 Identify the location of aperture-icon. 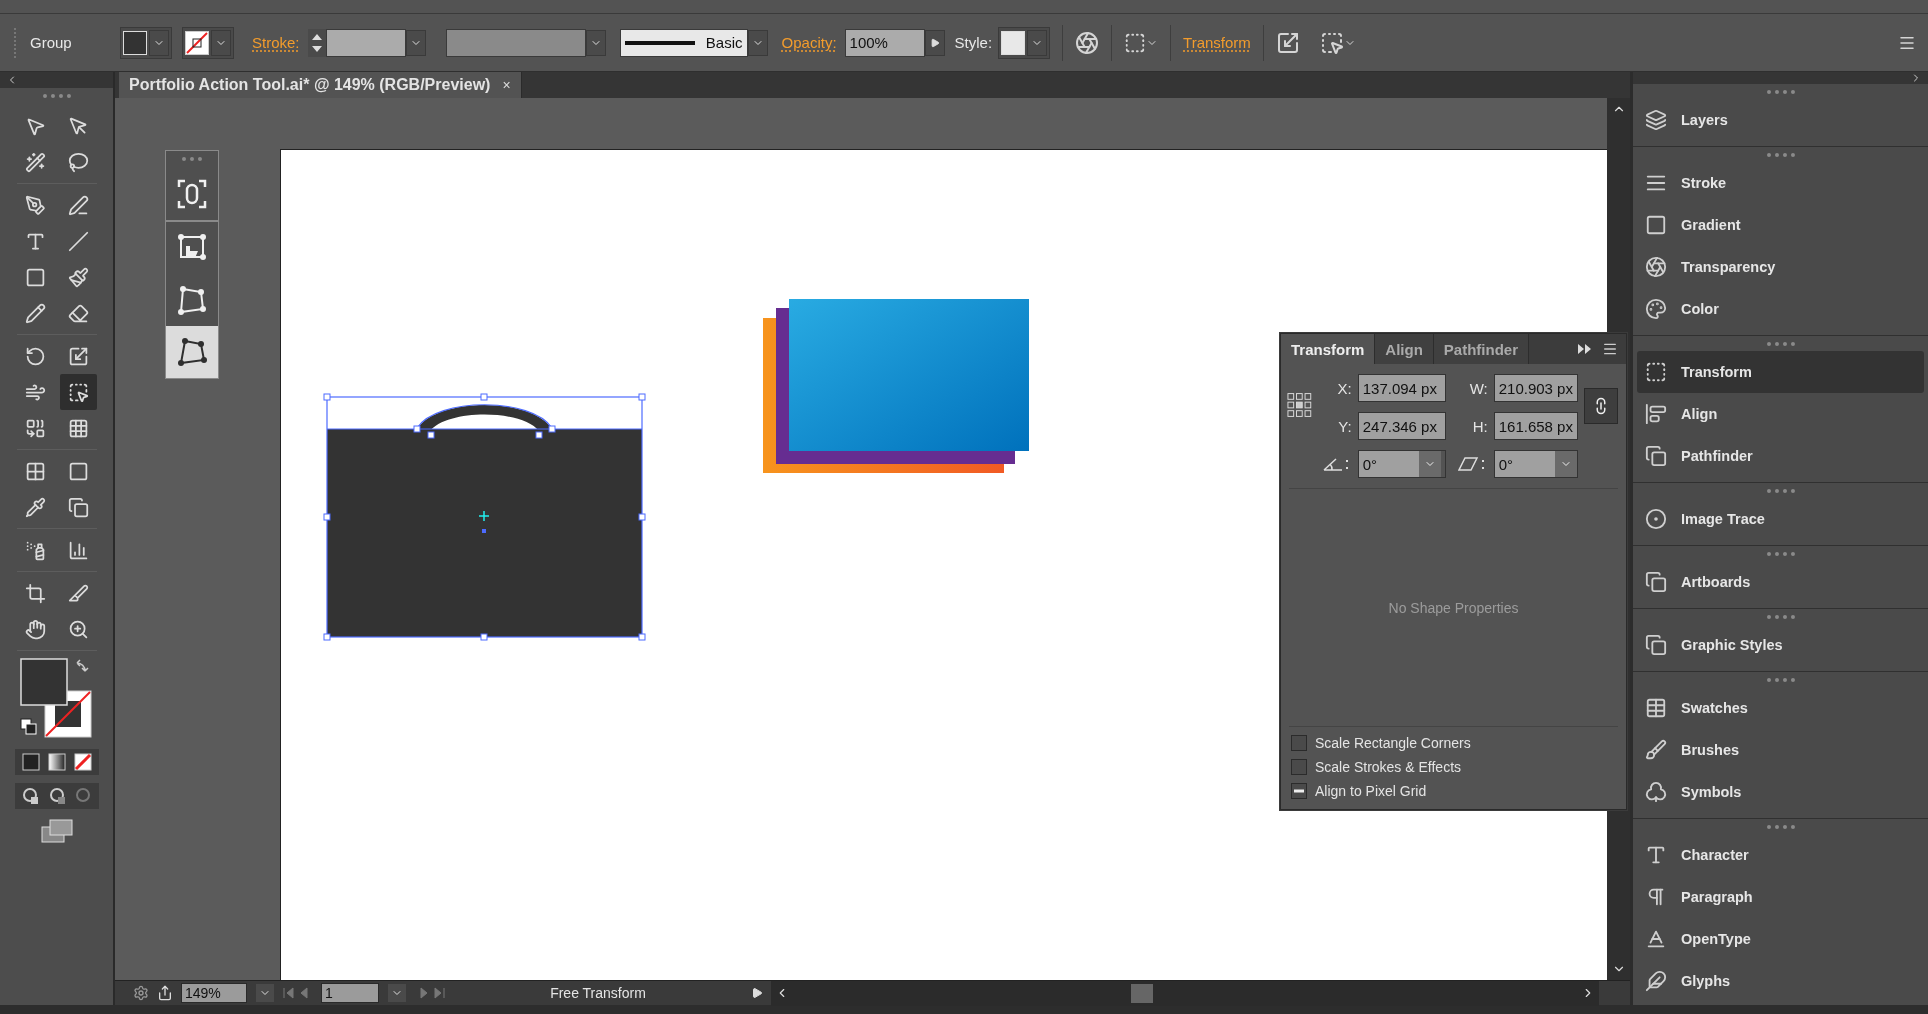
(1087, 42).